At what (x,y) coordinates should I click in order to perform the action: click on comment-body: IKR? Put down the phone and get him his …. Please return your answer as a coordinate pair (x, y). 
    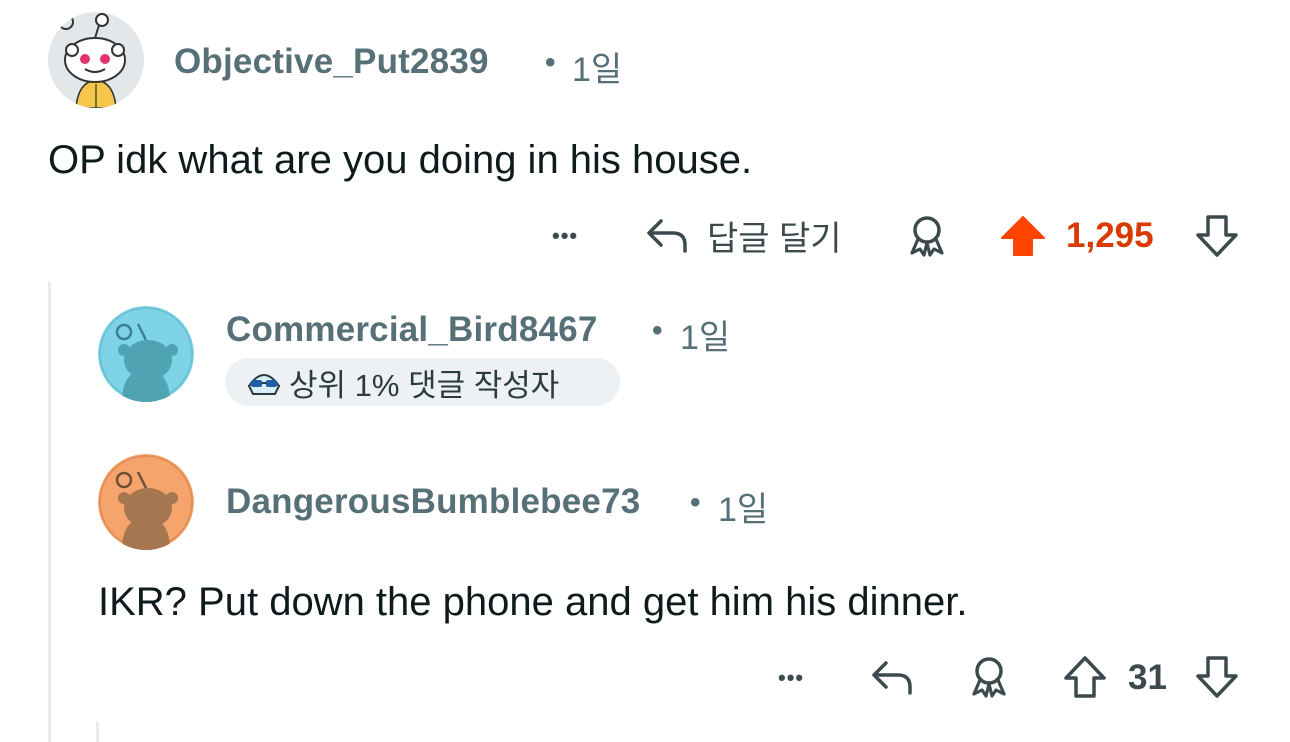
    Looking at the image, I should click on (533, 602).